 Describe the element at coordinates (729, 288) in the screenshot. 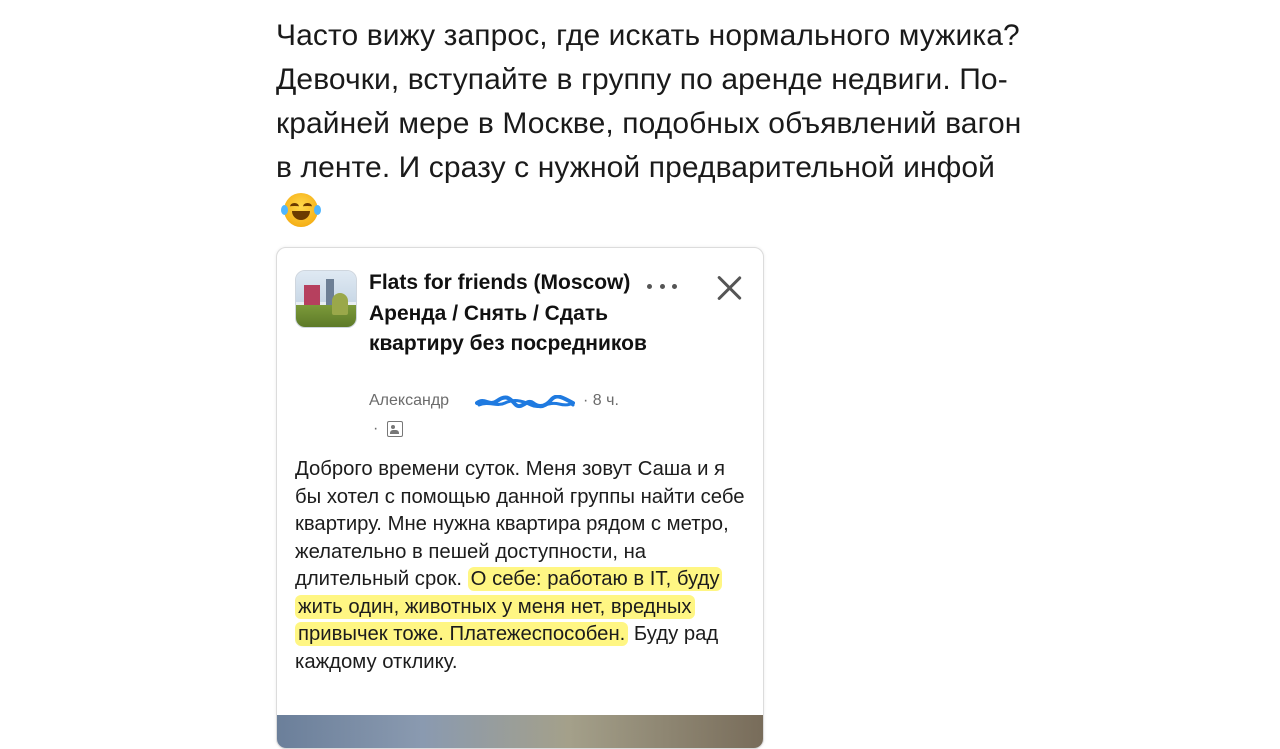

I see `close-icon` at that location.